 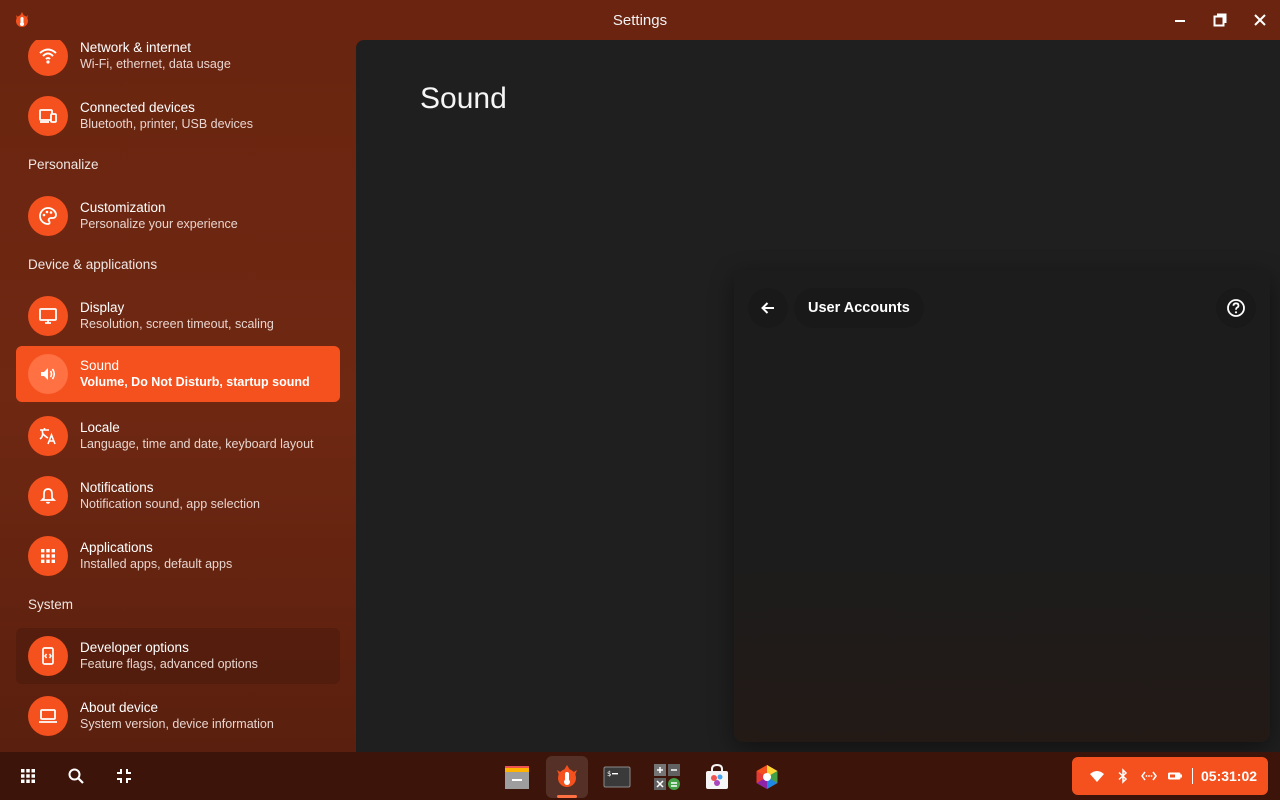 I want to click on palette-icon, so click(x=48, y=216).